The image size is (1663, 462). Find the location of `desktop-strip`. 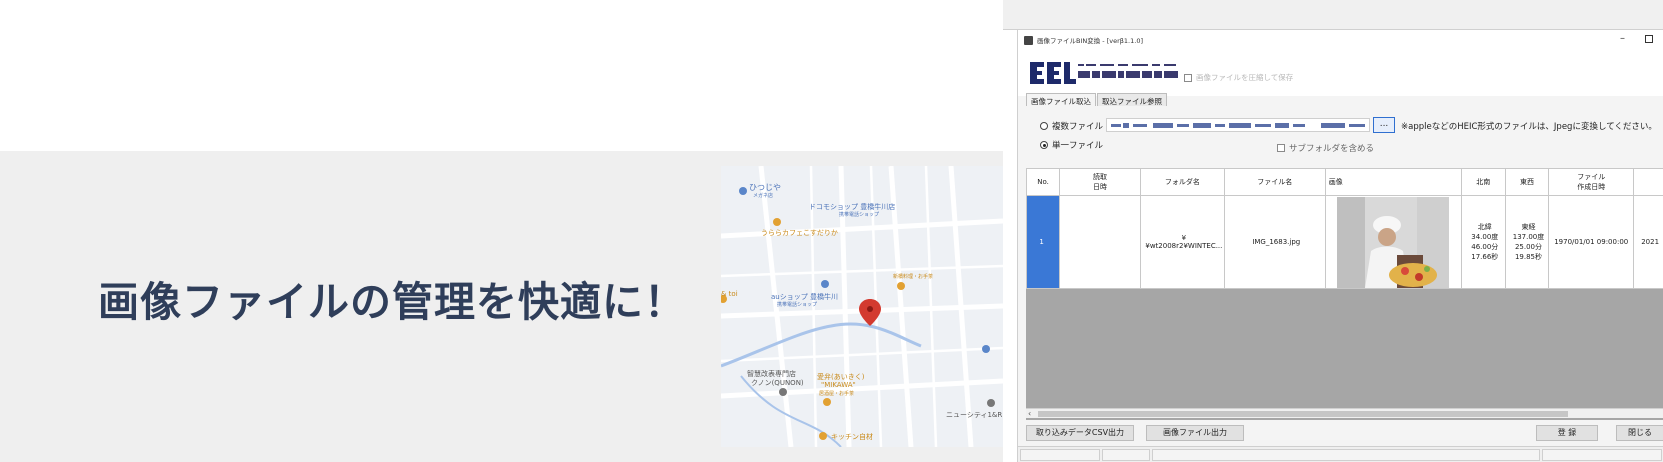

desktop-strip is located at coordinates (1333, 15).